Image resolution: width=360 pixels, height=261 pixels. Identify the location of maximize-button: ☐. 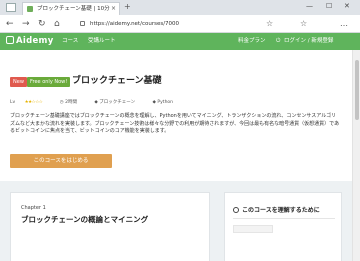
(329, 6).